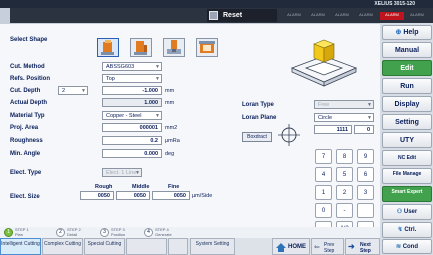 The image size is (433, 255). Describe the element at coordinates (104, 246) in the screenshot. I see `tab-special-cutting: Special Cutting` at that location.